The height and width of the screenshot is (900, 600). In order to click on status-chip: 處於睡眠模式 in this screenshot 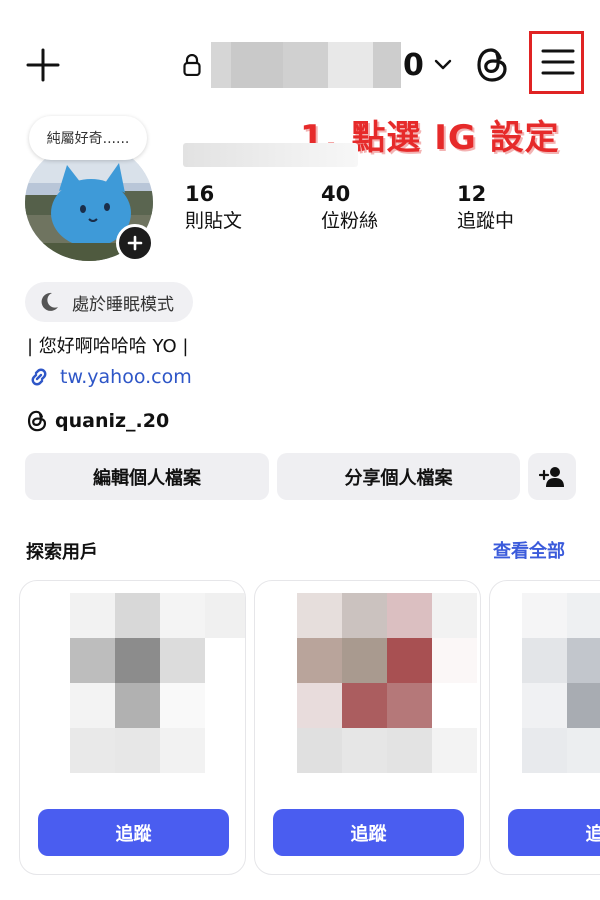, I will do `click(109, 302)`.